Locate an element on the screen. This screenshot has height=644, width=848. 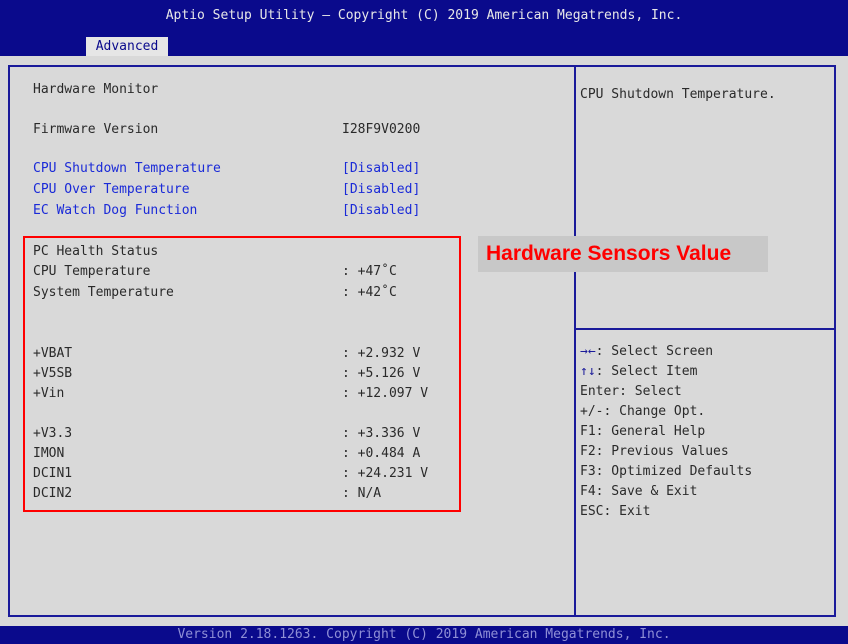
section-title: Hardware Monitor is located at coordinates (96, 89).